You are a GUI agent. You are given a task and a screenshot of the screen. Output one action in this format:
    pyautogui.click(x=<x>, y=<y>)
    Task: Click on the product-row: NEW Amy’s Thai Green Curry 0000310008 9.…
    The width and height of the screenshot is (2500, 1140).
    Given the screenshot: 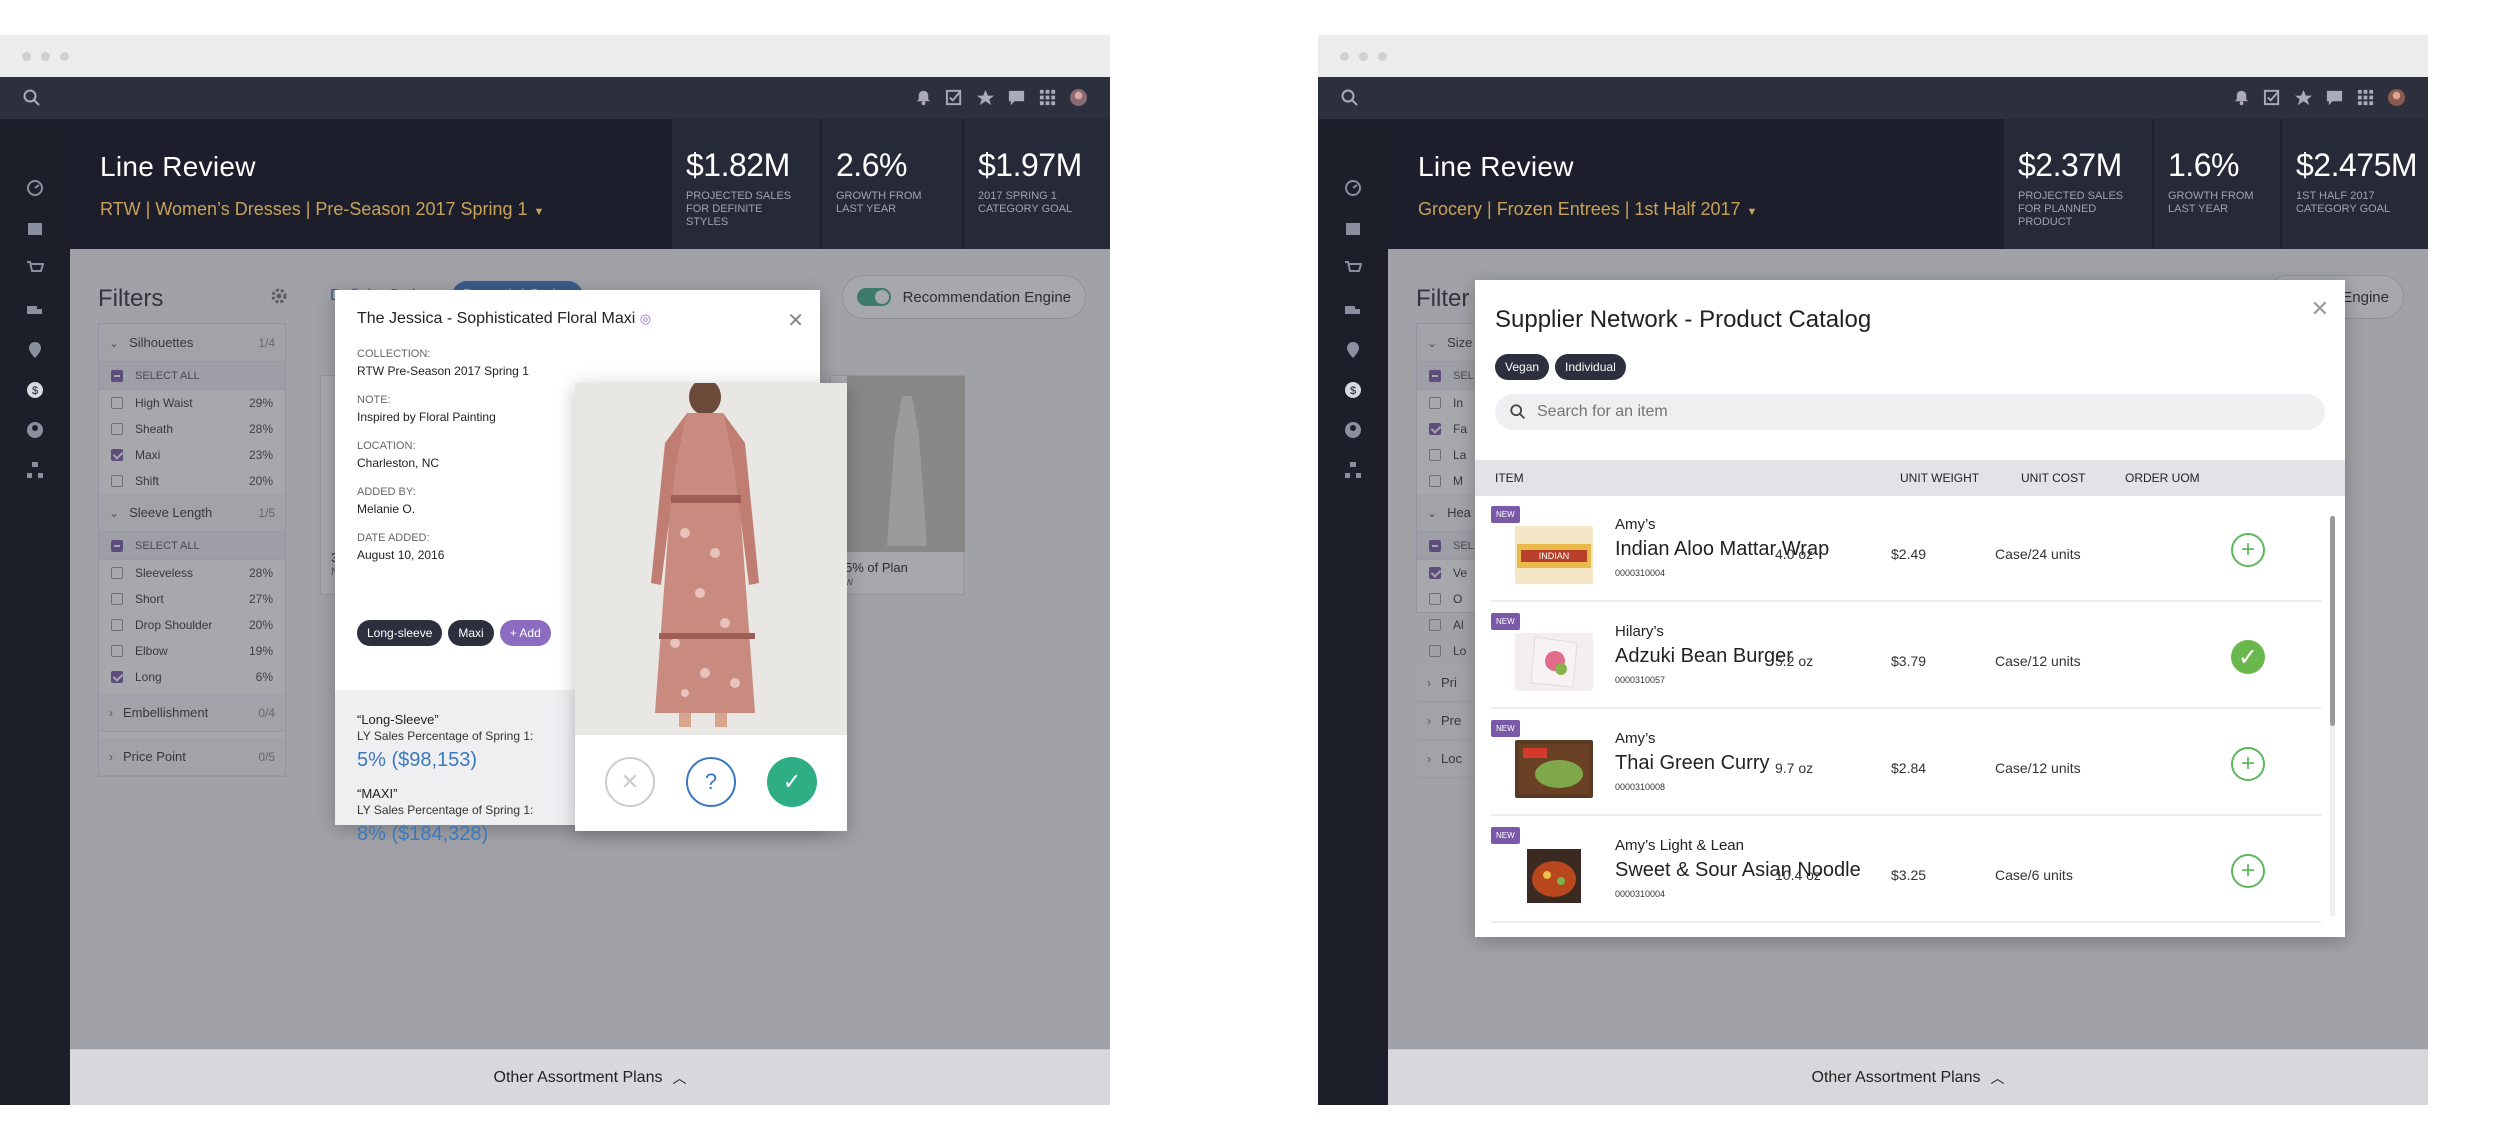 What is the action you would take?
    pyautogui.click(x=1906, y=763)
    